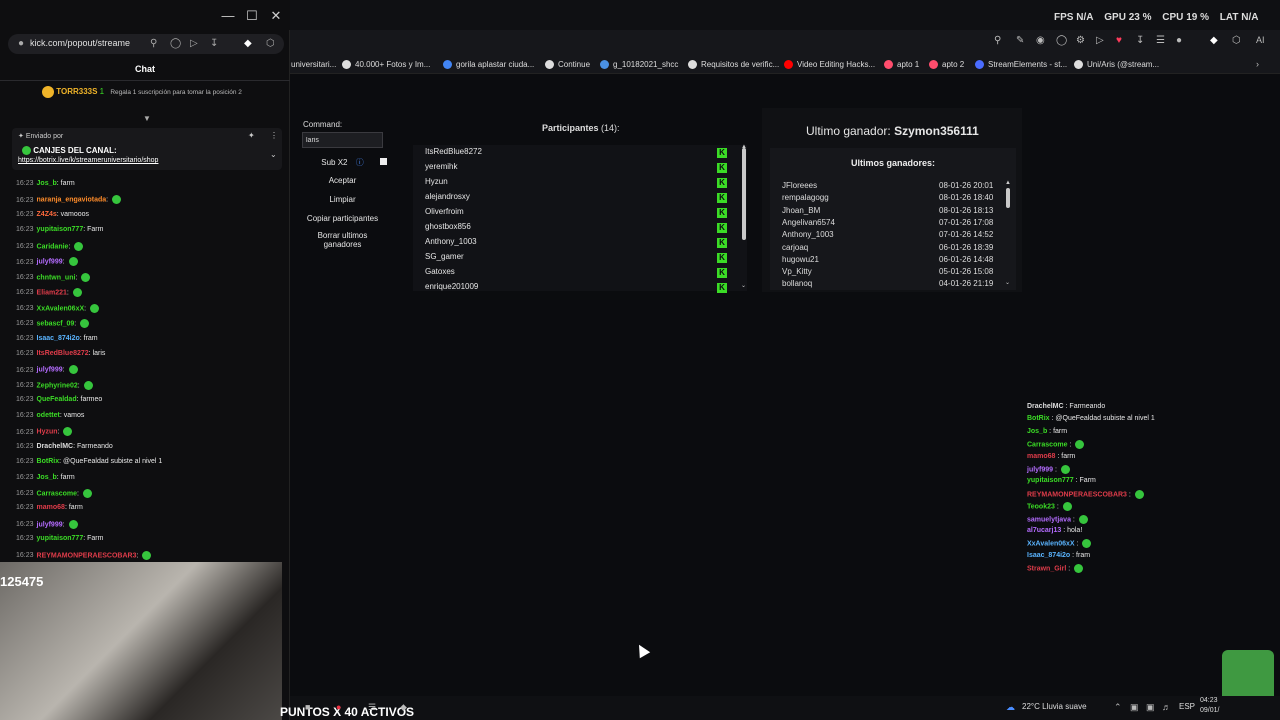 The width and height of the screenshot is (1280, 720). Describe the element at coordinates (1260, 40) in the screenshot. I see `ai-icon: AI` at that location.